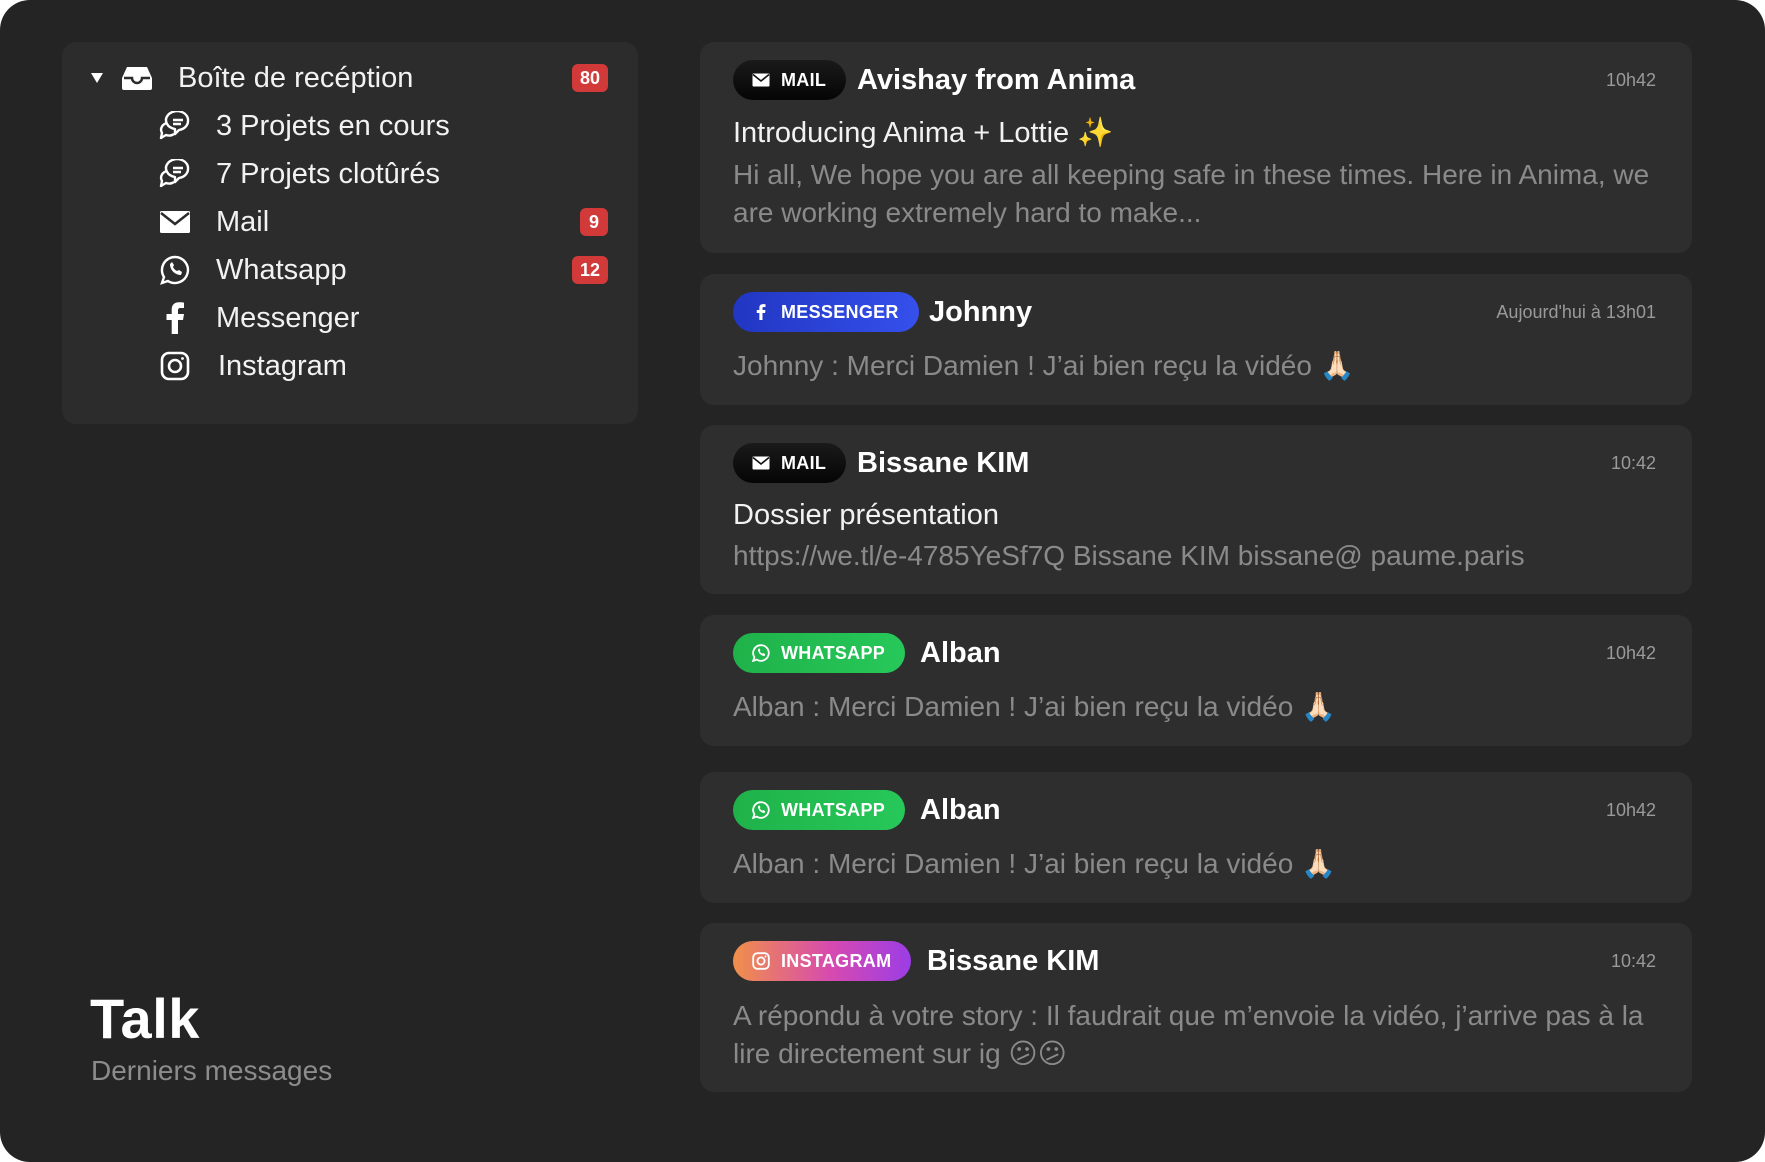  Describe the element at coordinates (589, 270) in the screenshot. I see `unread-badge: 12` at that location.